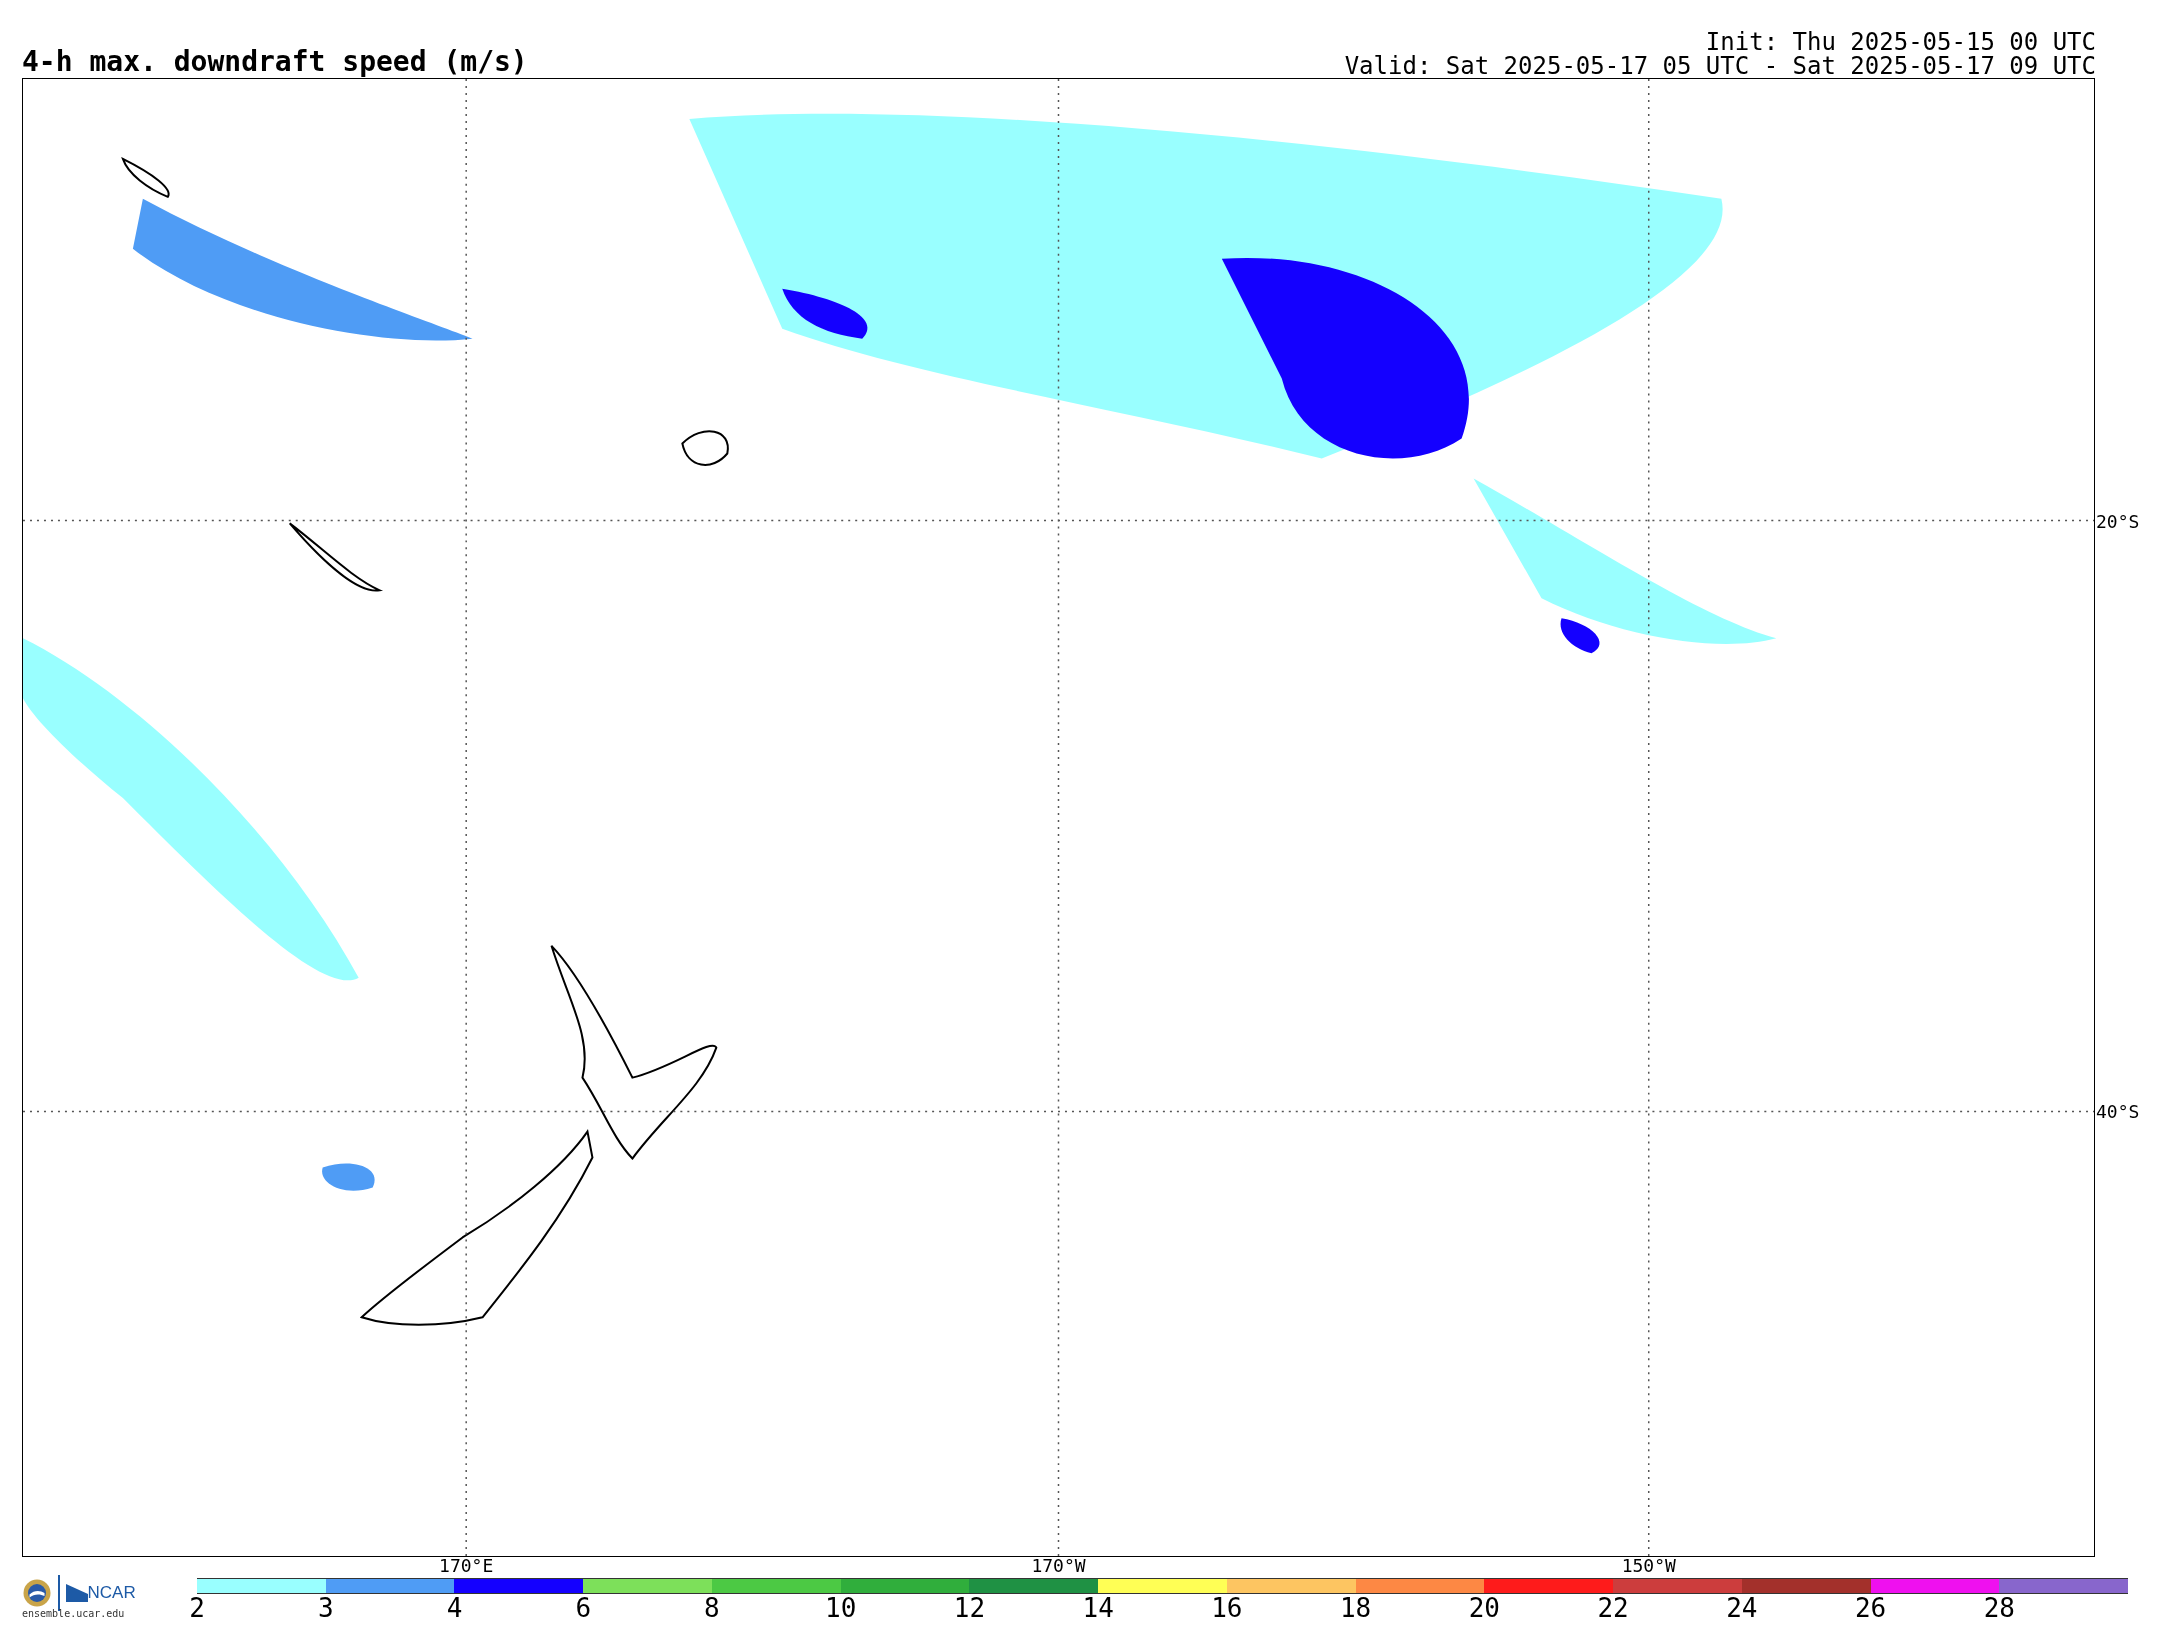 The image size is (2160, 1626). I want to click on valid-time: Valid: Sat 2025-05-17 05 UTC - Sat 2025-05-17 09 UTC, so click(1720, 66).